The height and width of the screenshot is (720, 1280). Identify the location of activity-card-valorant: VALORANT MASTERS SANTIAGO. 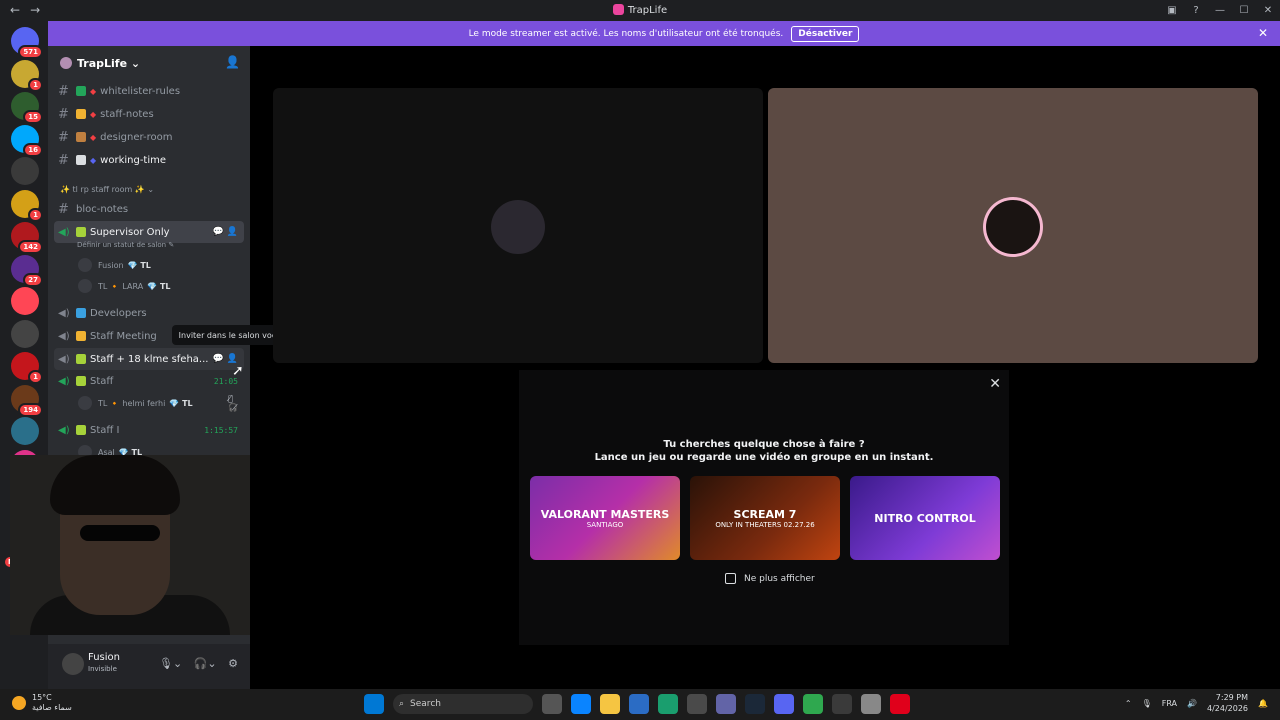
(605, 518).